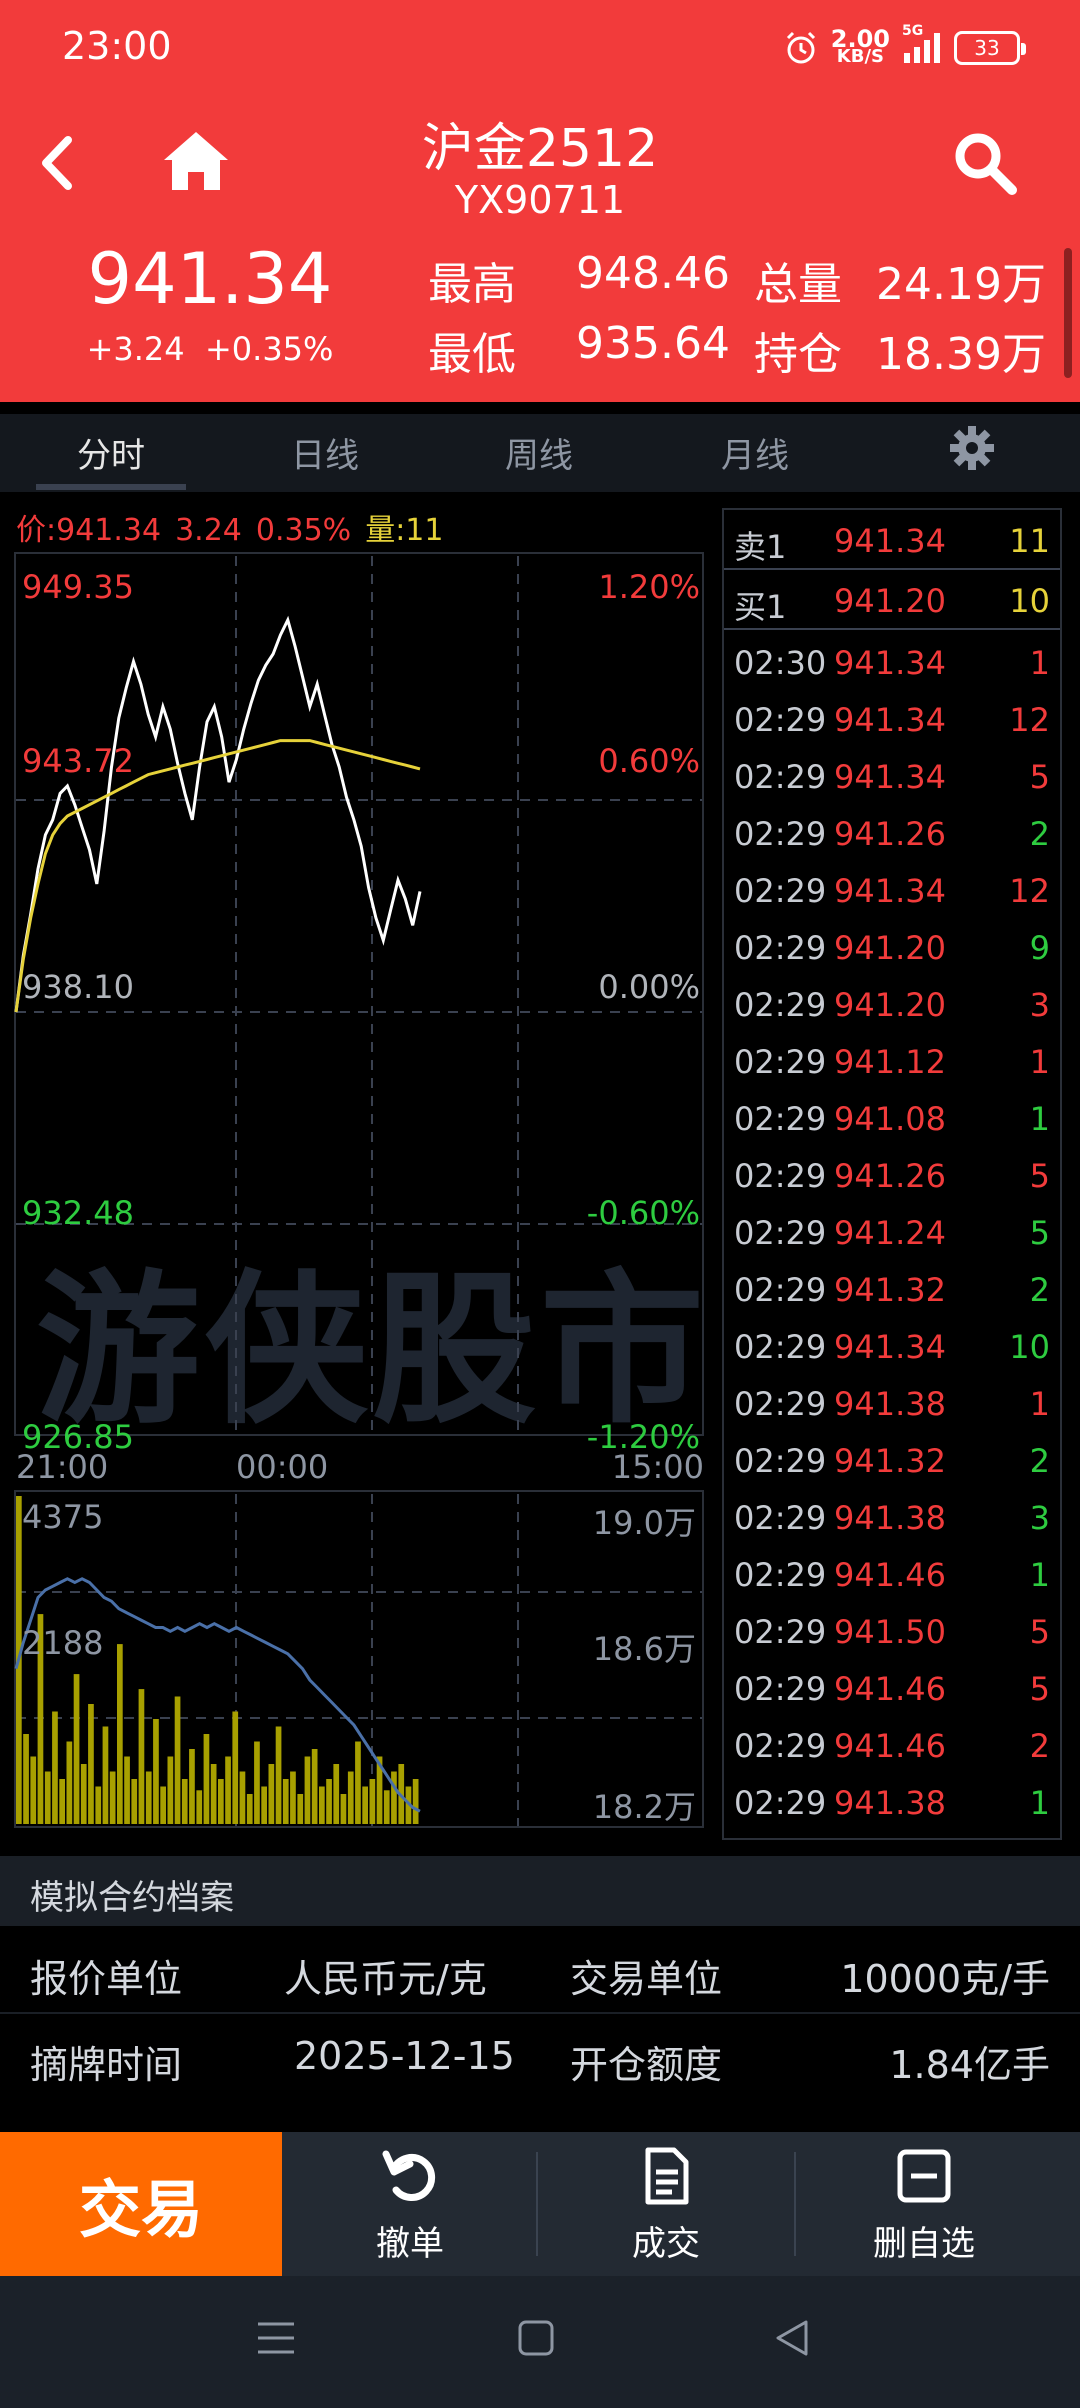  What do you see at coordinates (892, 948) in the screenshot?
I see `trade-row: 02:29 941.20 9` at bounding box center [892, 948].